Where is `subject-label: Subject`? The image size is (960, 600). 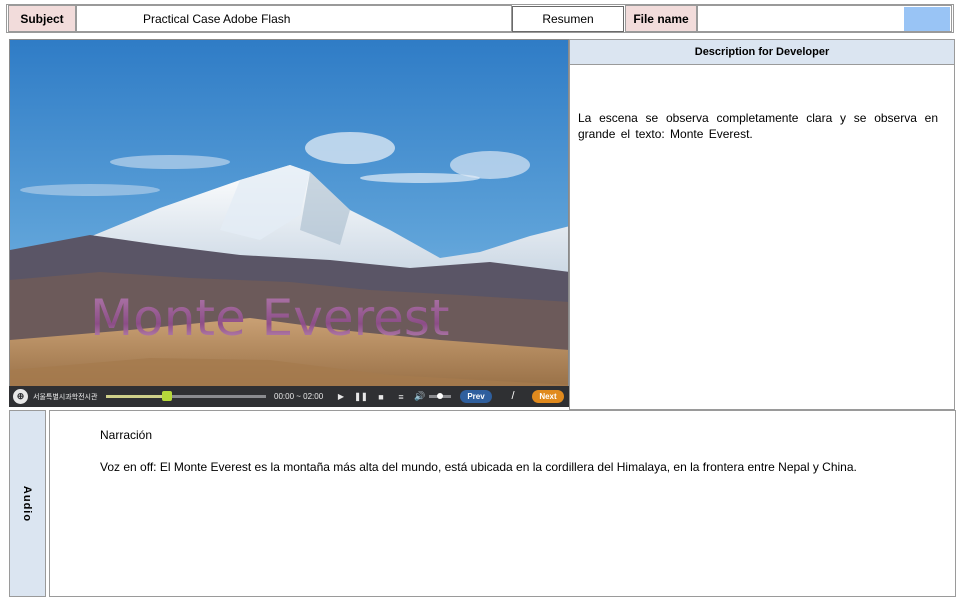
subject-label: Subject is located at coordinates (42, 18).